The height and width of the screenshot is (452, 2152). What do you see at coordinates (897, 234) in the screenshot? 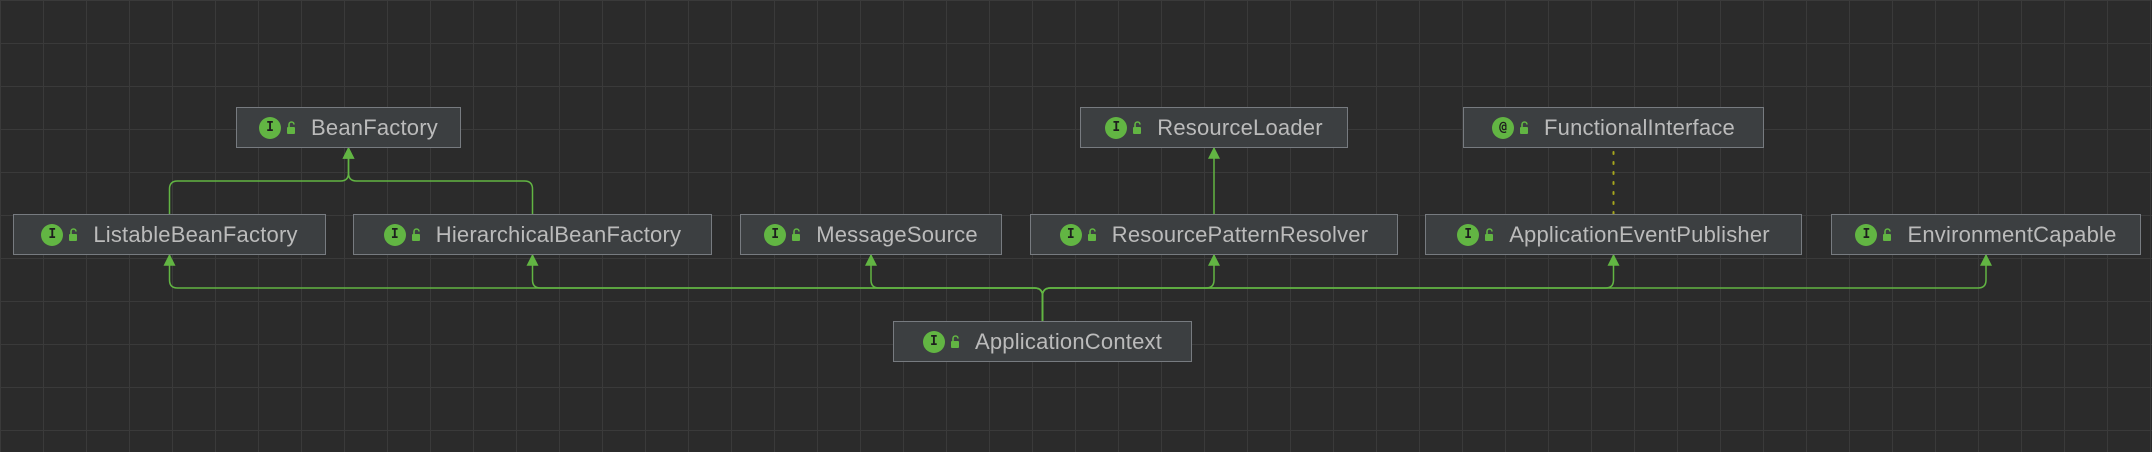
I see `node-label: MessageSource` at bounding box center [897, 234].